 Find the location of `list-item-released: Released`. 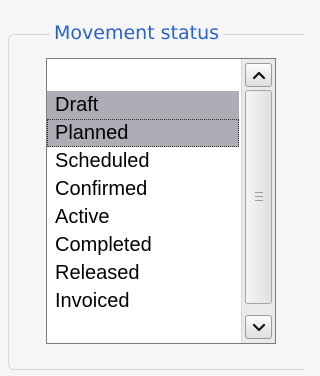

list-item-released: Released is located at coordinates (143, 273).